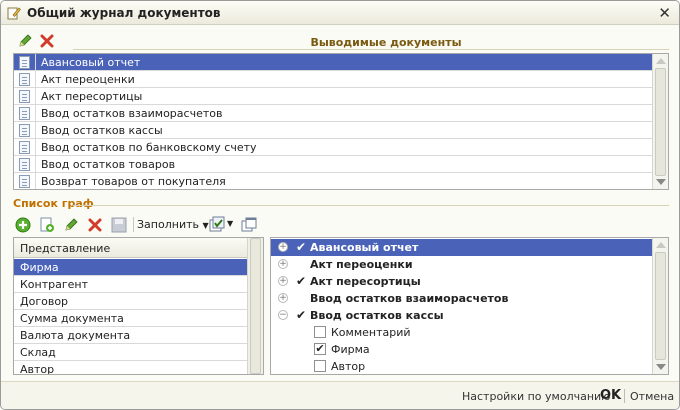 Image resolution: width=680 pixels, height=410 pixels. What do you see at coordinates (610, 395) in the screenshot?
I see `ok-button: OK` at bounding box center [610, 395].